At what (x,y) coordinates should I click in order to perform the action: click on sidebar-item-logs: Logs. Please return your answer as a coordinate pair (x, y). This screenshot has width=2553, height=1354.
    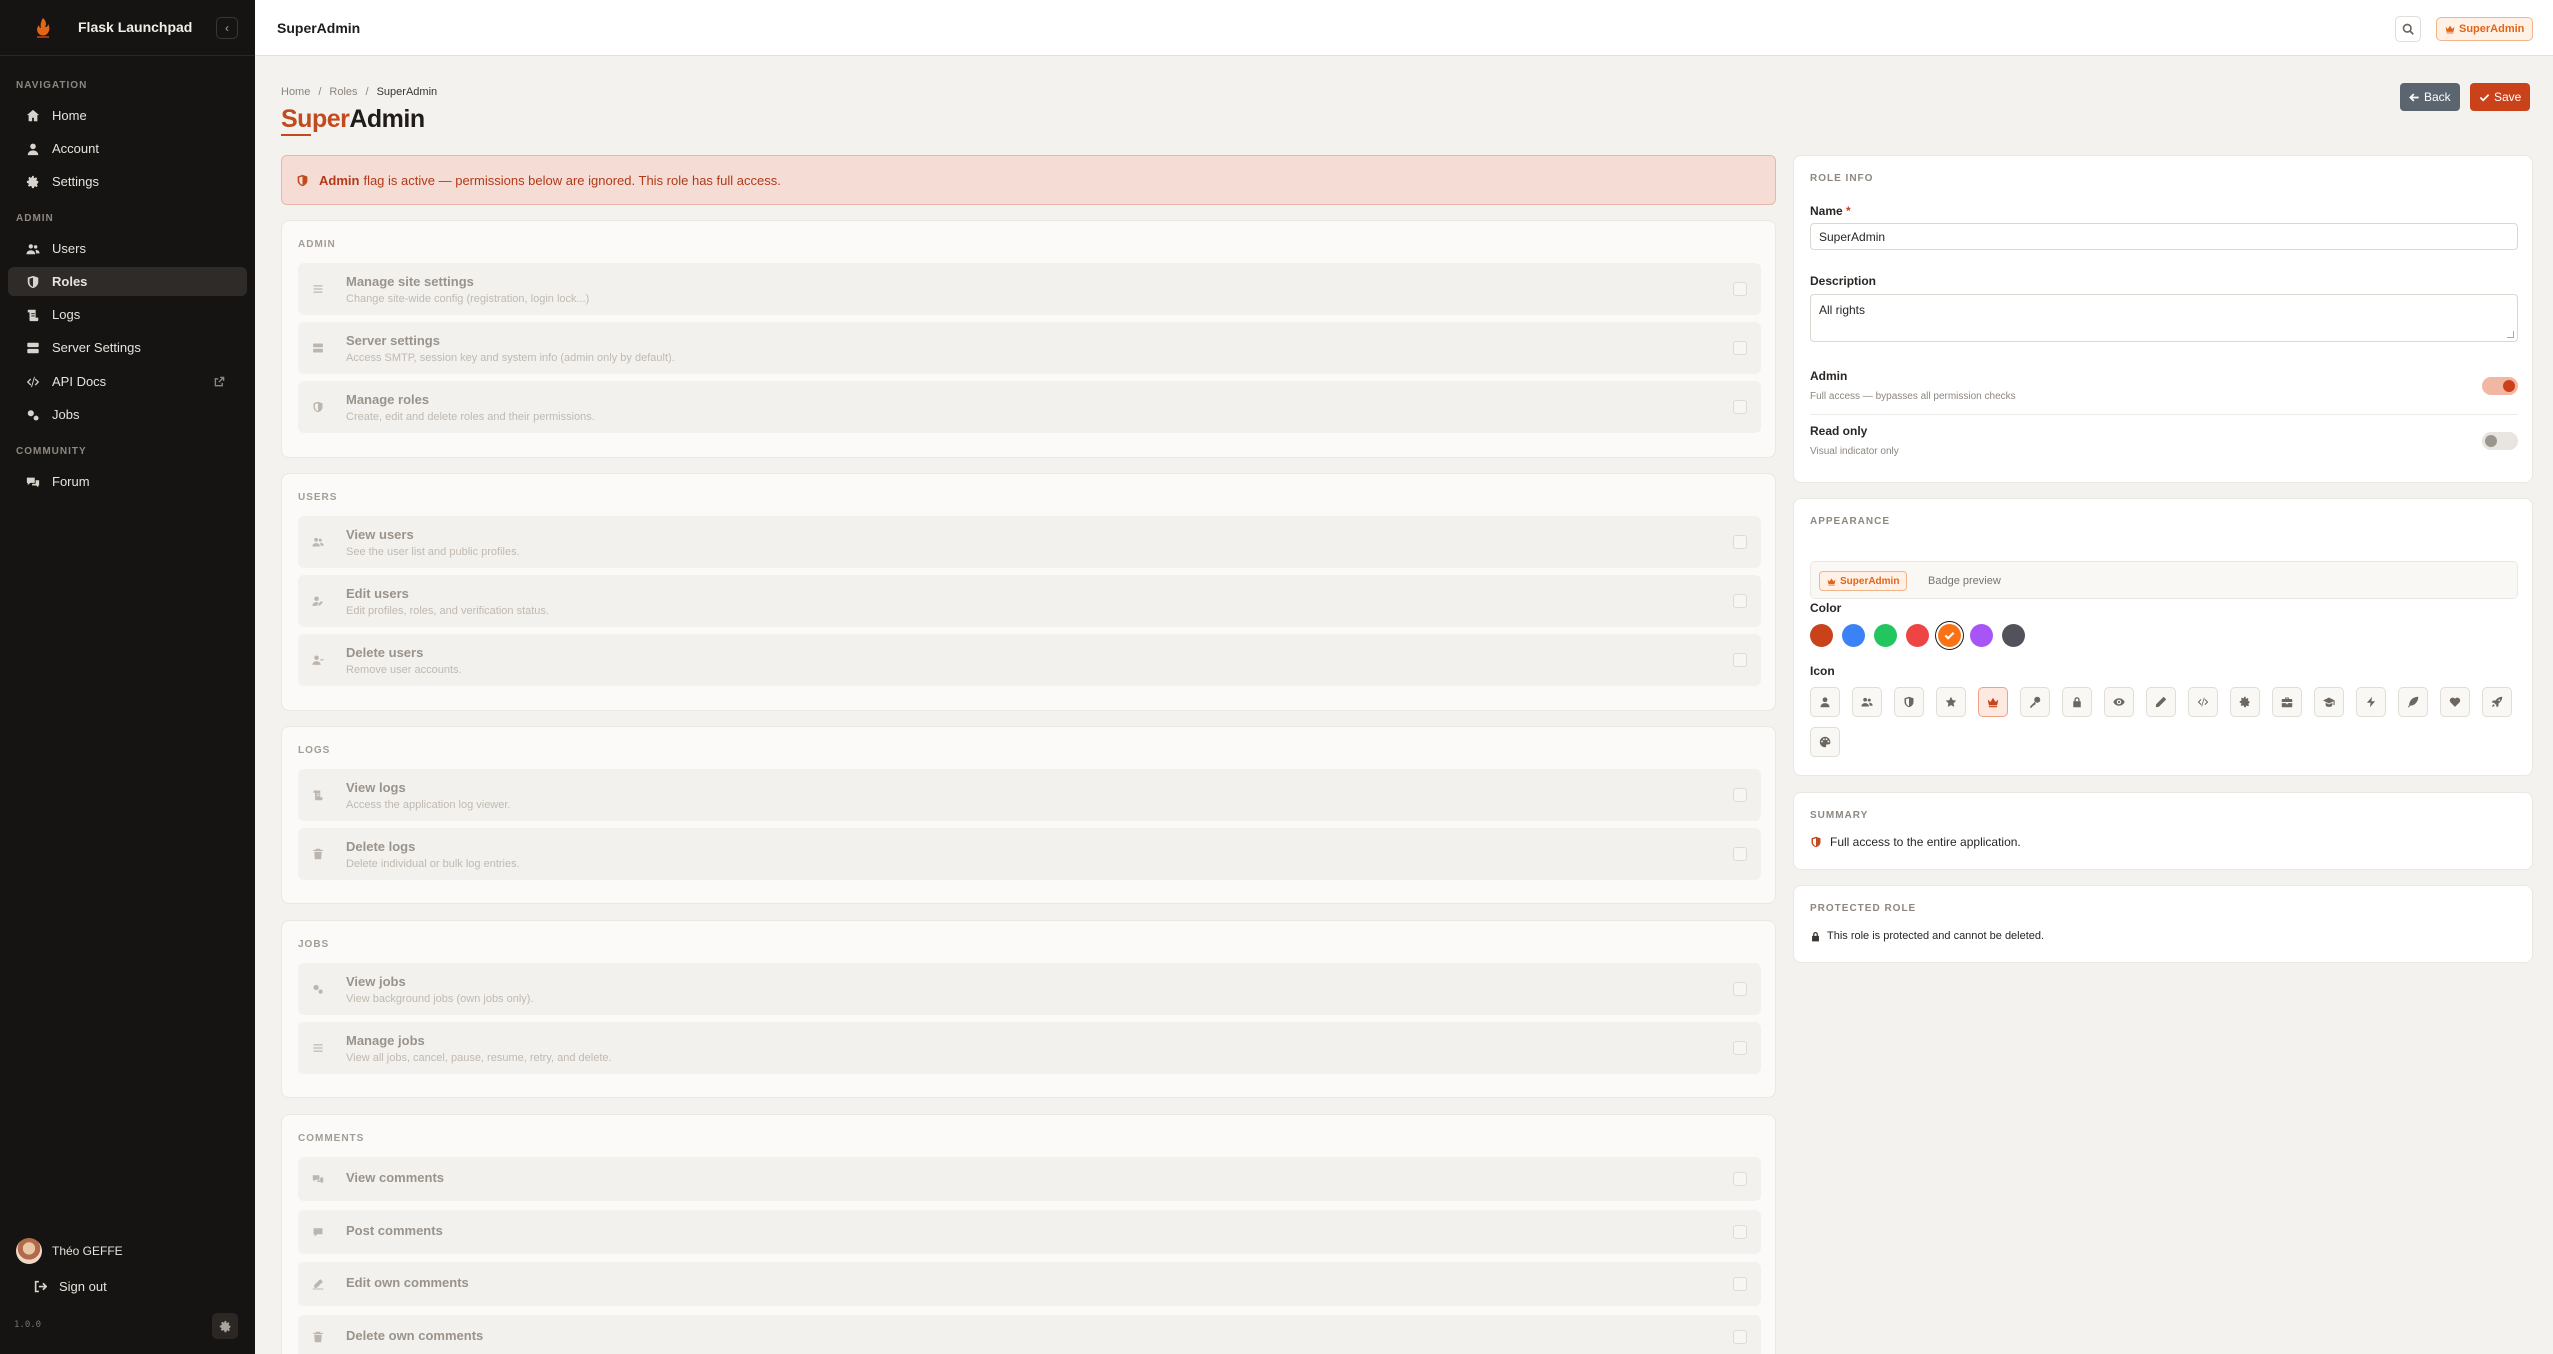
    Looking at the image, I should click on (127, 314).